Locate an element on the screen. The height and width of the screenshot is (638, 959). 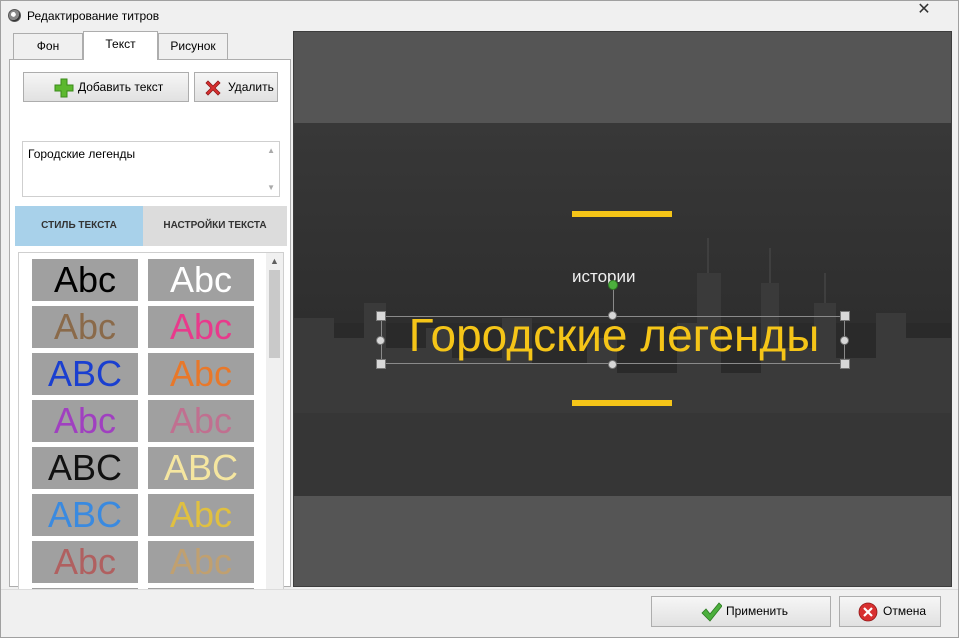
checkmark-icon is located at coordinates (711, 612).